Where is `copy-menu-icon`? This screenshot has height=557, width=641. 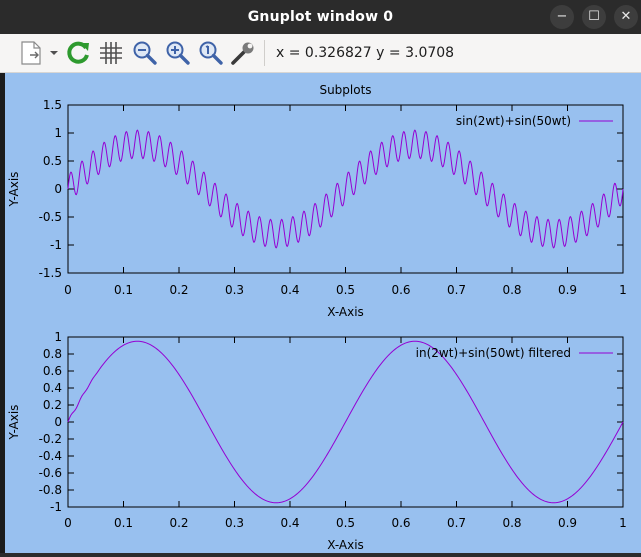 copy-menu-icon is located at coordinates (38, 53).